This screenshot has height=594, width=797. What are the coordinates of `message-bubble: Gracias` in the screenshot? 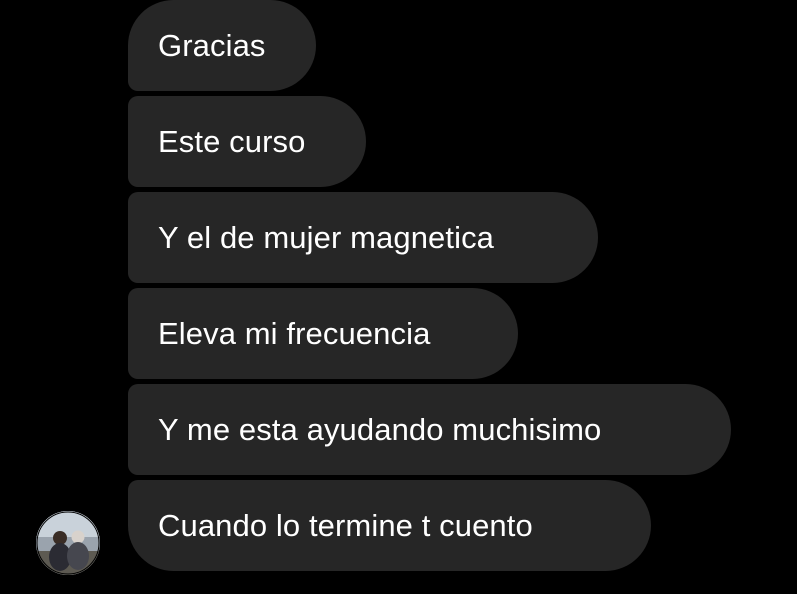 It's located at (222, 45).